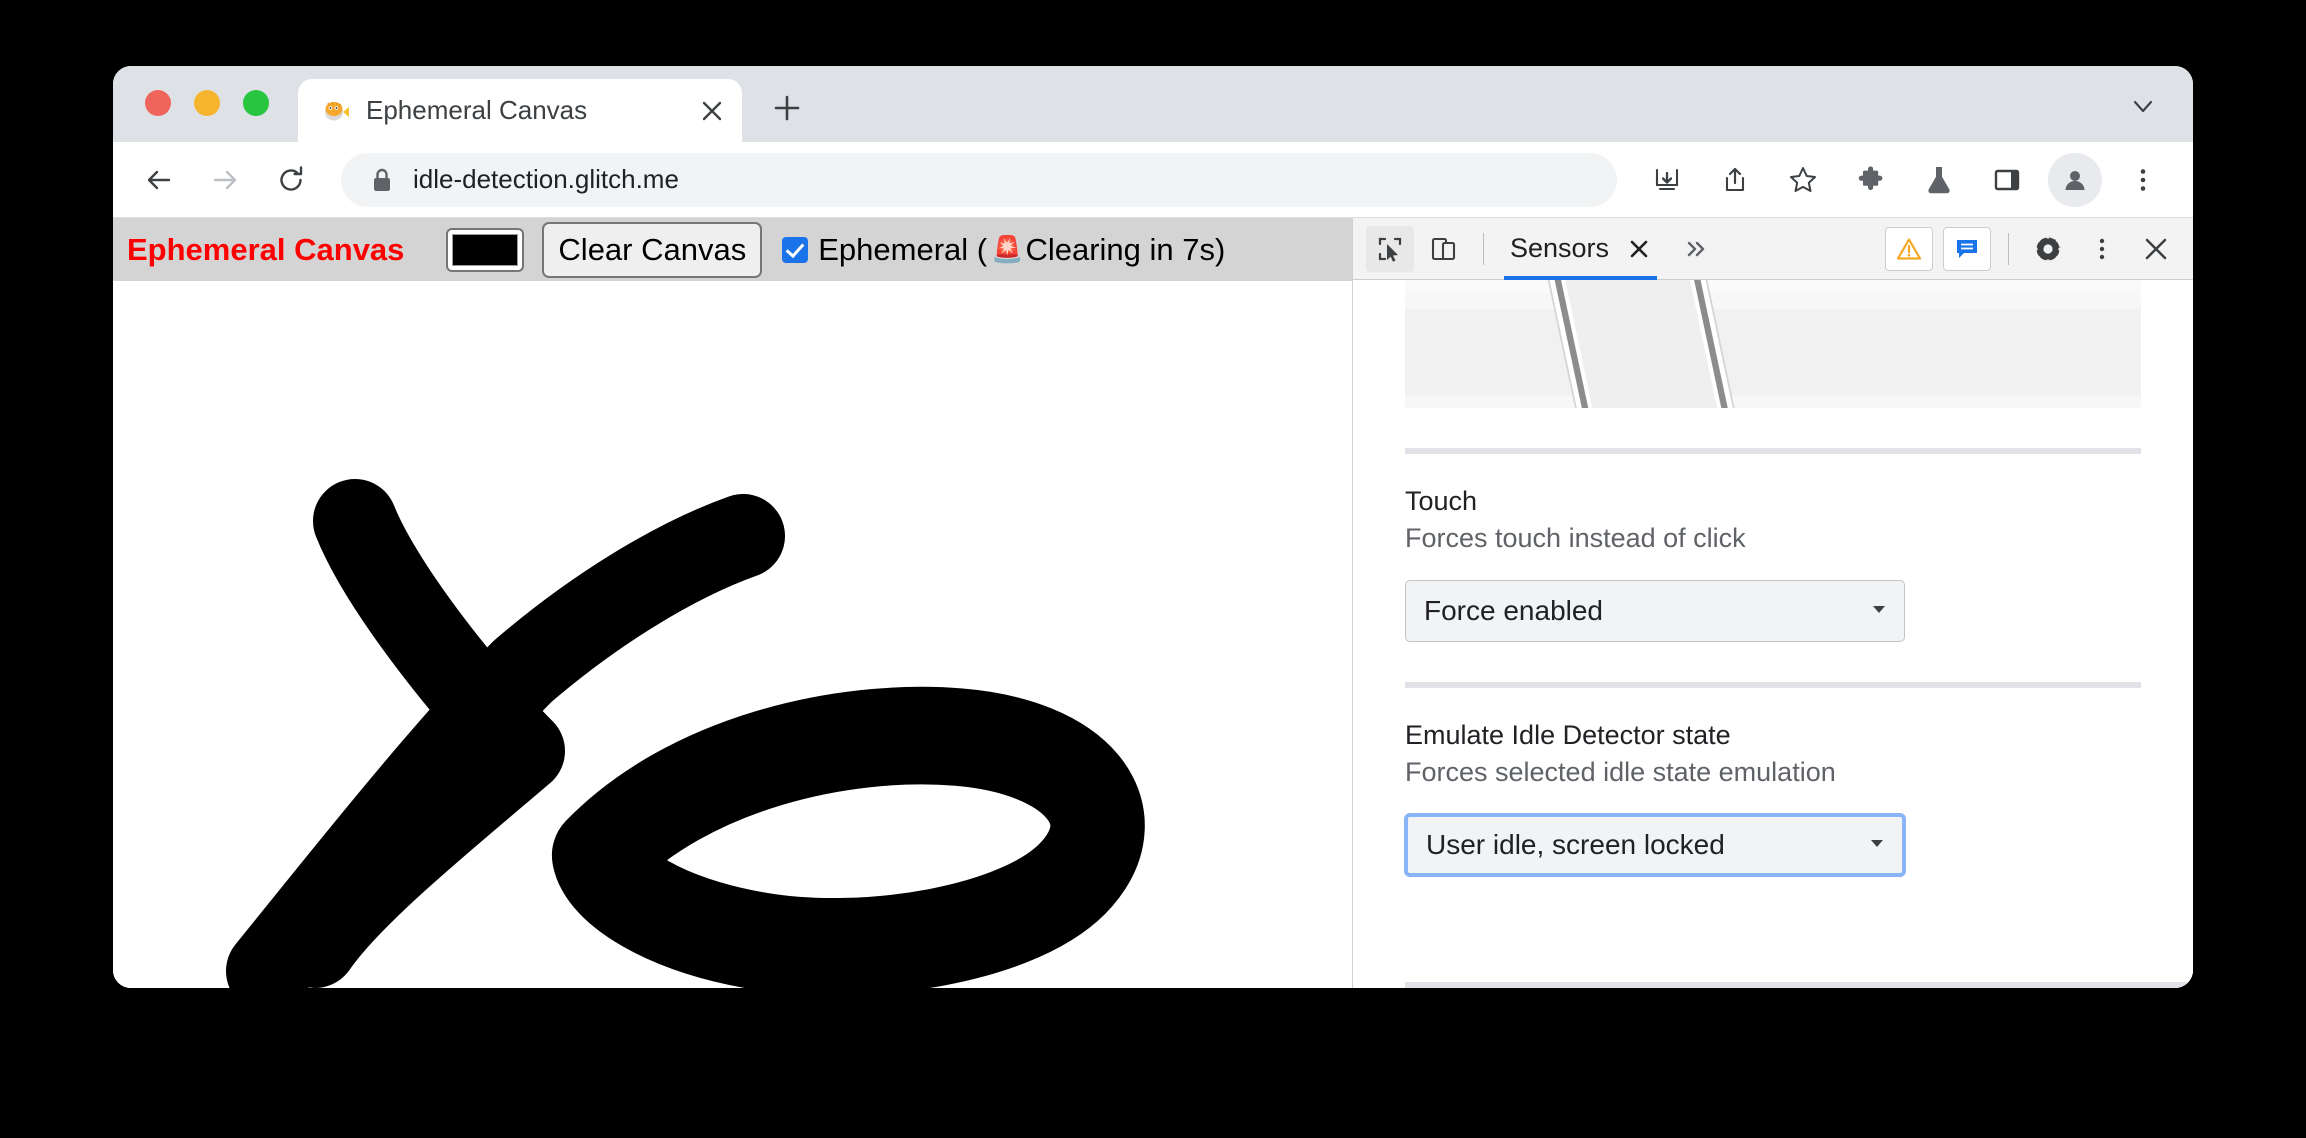 The height and width of the screenshot is (1138, 2306). What do you see at coordinates (2048, 249) in the screenshot?
I see `gear-icon` at bounding box center [2048, 249].